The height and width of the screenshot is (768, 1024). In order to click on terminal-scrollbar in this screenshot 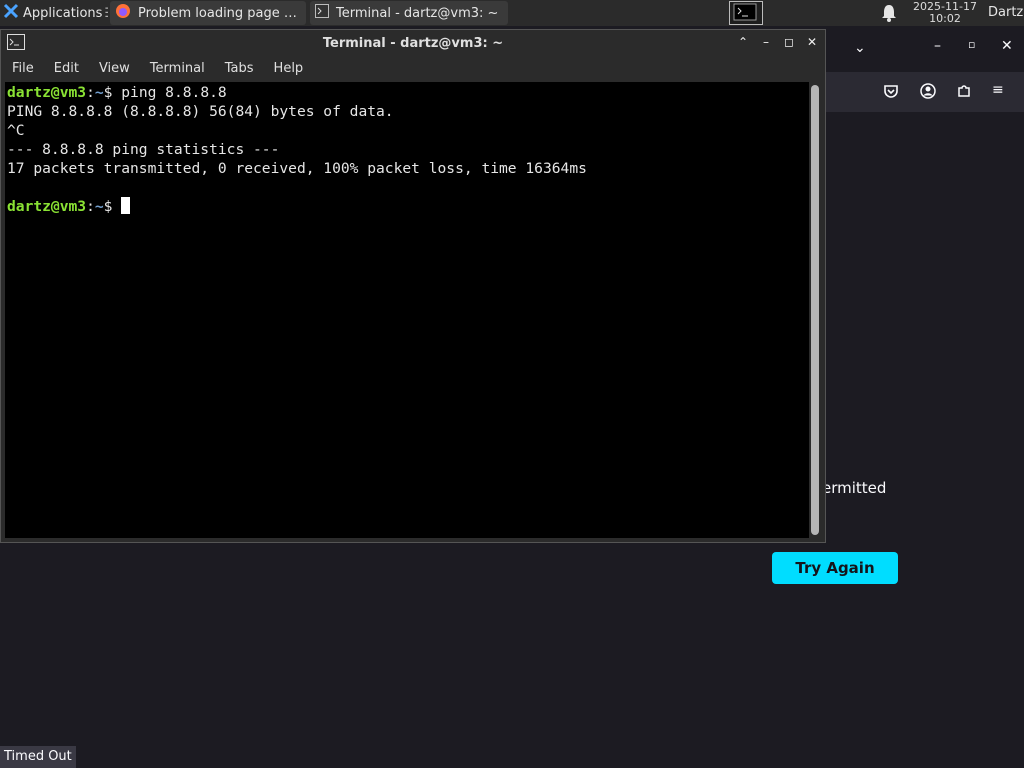, I will do `click(815, 310)`.